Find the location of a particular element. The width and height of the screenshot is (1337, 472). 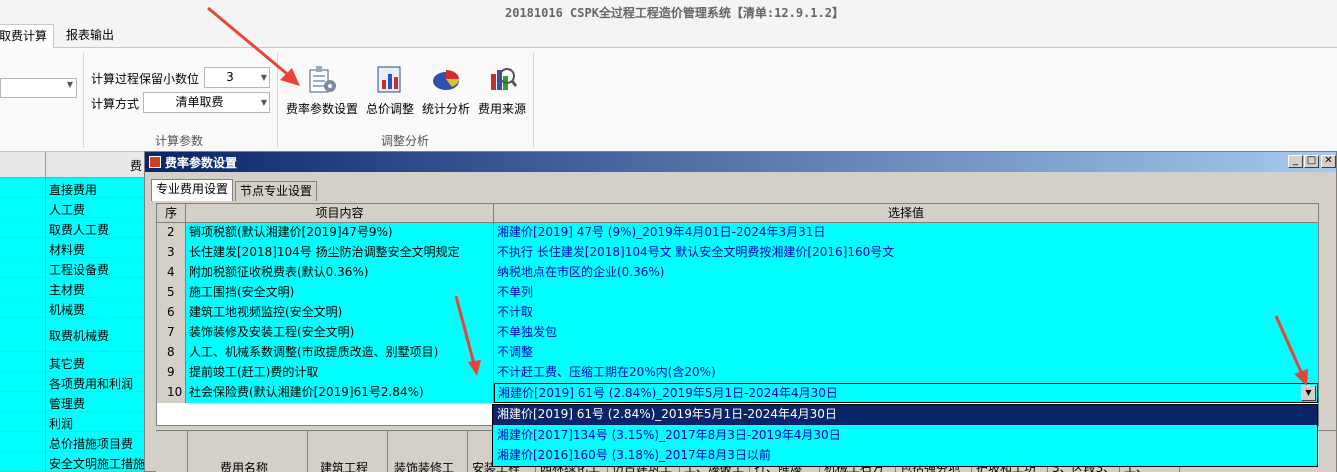

row-item: 社会保险费(默认湘建价[2019]61号2.84%) is located at coordinates (340, 393).